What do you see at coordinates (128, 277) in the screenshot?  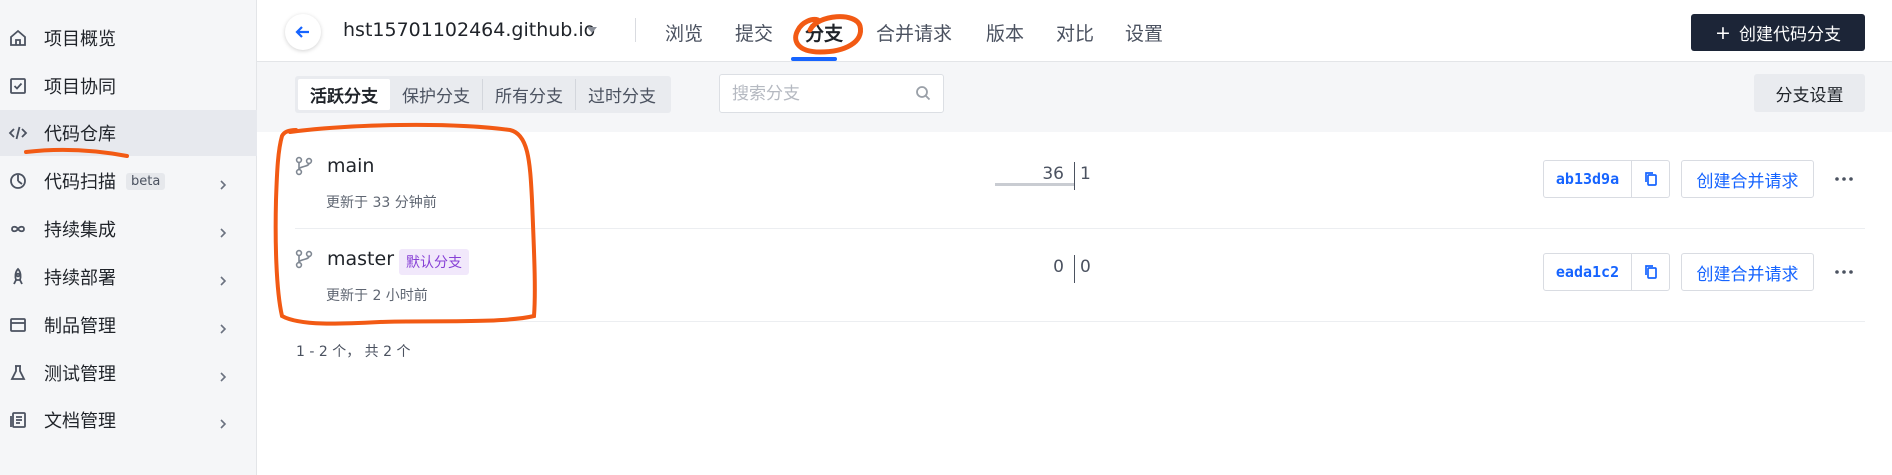 I see `sidebar-item-cd: 持续部署` at bounding box center [128, 277].